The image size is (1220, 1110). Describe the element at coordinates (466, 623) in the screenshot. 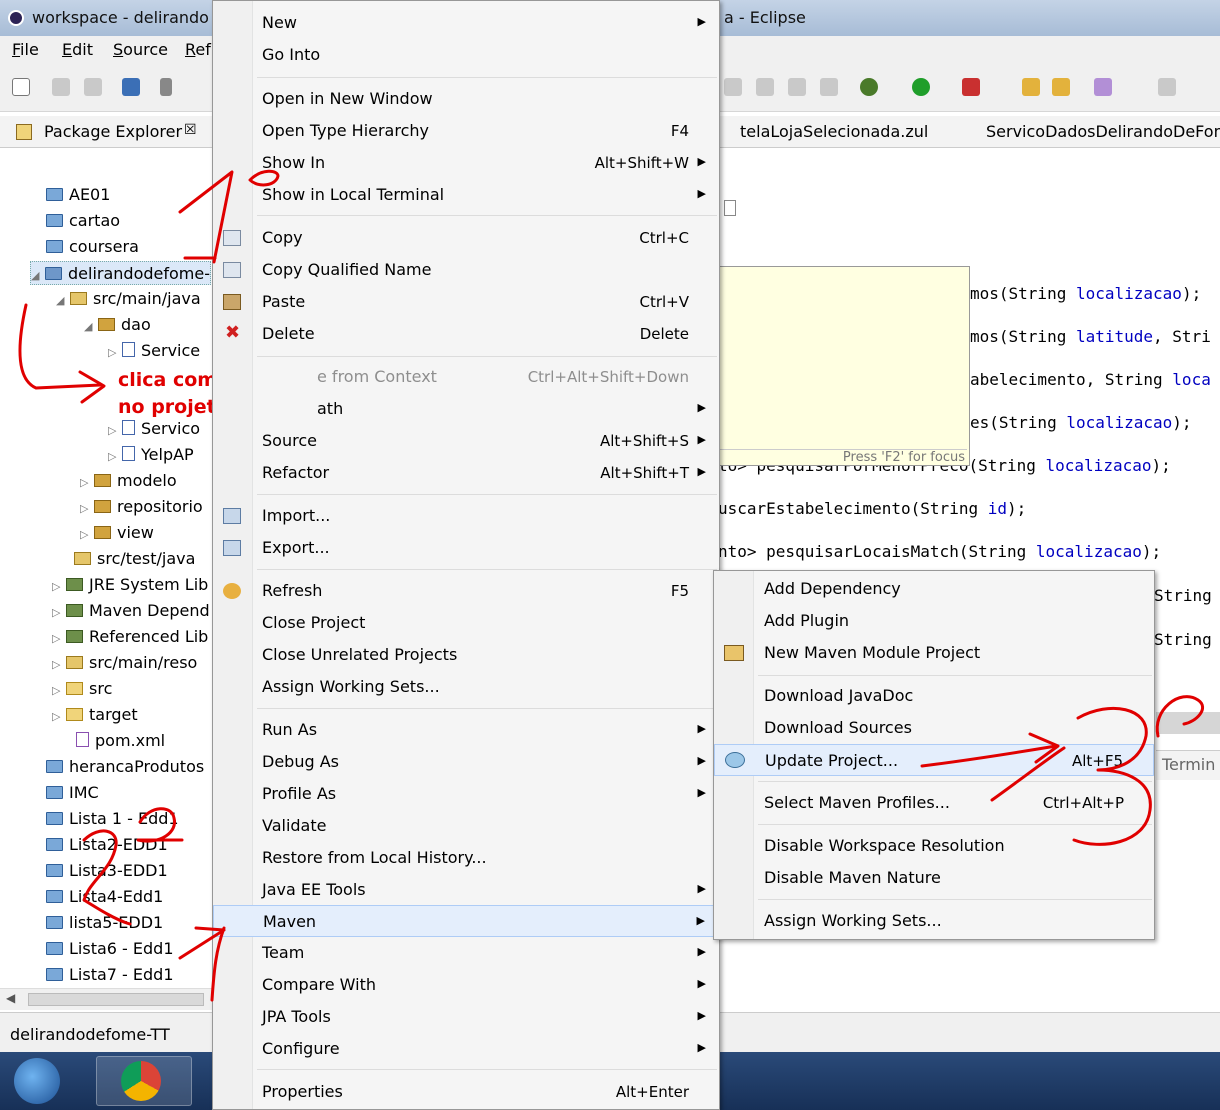

I see `menu-item-close-project: Close Project` at that location.